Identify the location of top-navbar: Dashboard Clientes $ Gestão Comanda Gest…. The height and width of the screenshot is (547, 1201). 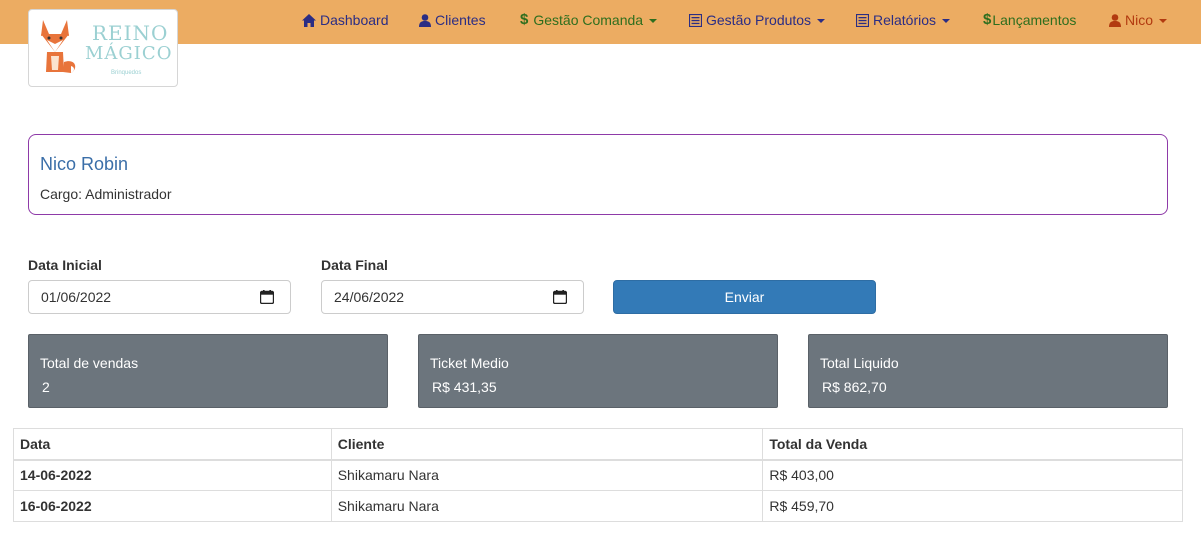
(600, 22).